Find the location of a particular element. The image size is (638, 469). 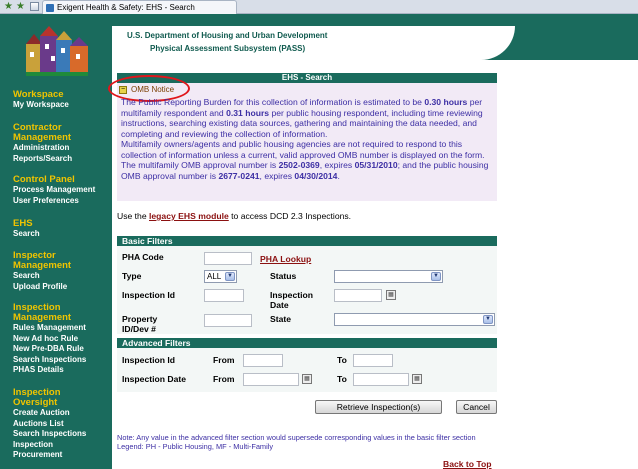

status-select: ▼ is located at coordinates (388, 276).